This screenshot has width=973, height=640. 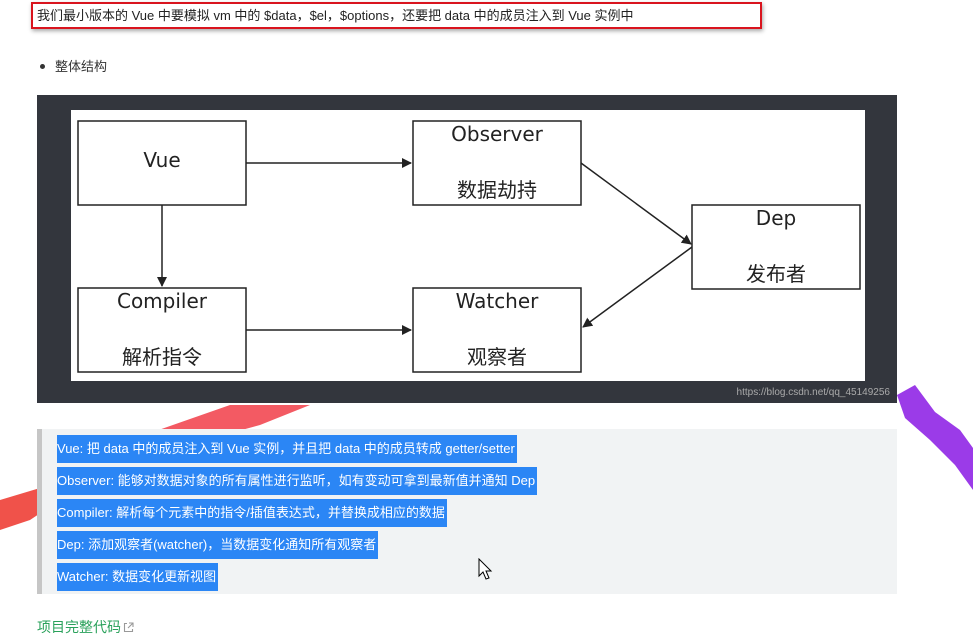 I want to click on arrow-dep-to-watcher, so click(x=637, y=287).